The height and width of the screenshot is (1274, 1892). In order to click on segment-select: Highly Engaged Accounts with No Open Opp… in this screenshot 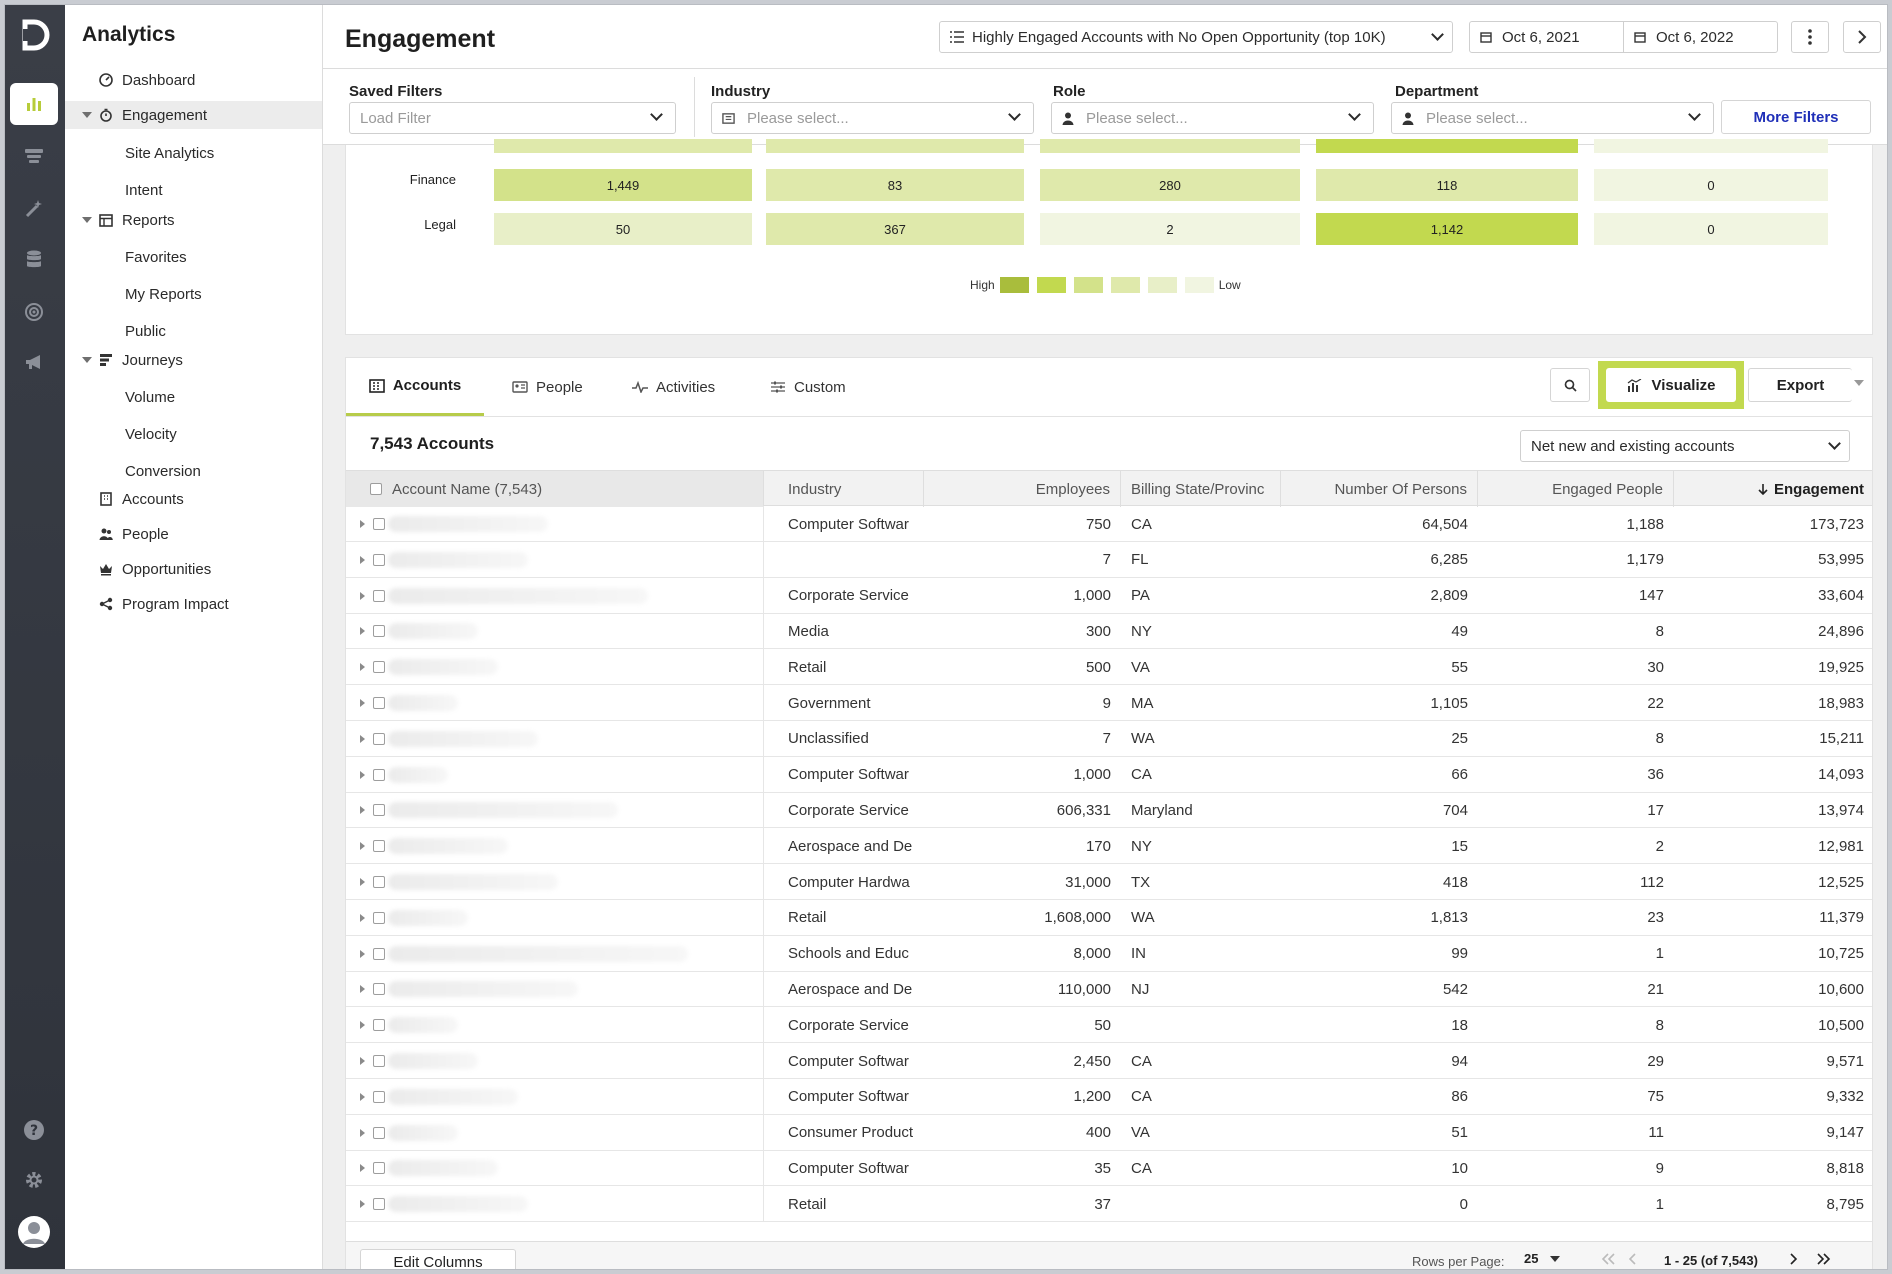, I will do `click(1196, 37)`.